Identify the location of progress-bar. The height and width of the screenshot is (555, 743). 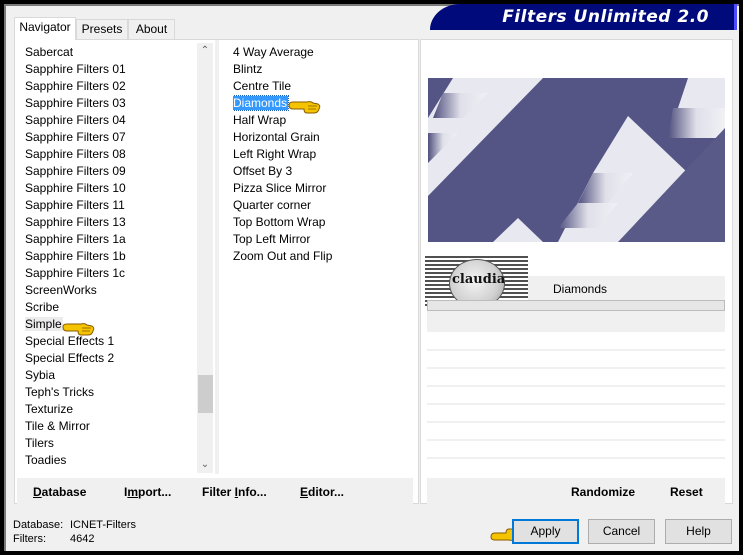
(576, 305).